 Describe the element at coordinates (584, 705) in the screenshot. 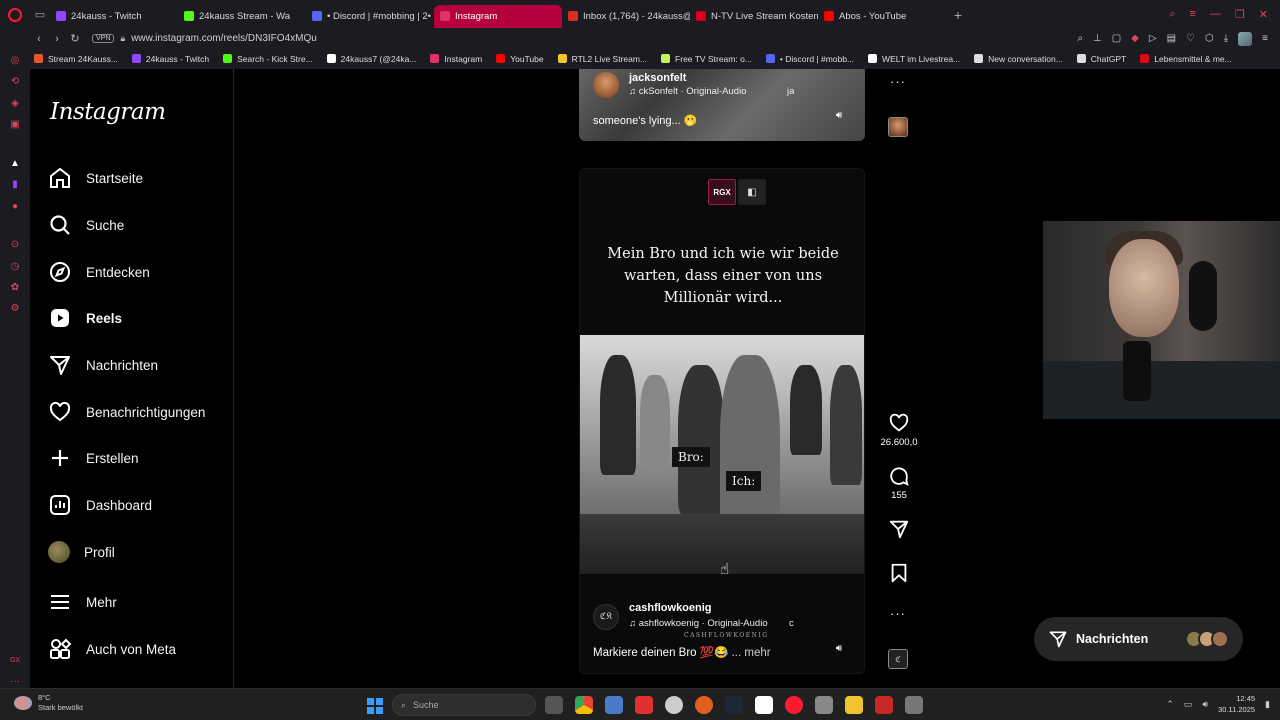

I see `chrome-icon` at that location.